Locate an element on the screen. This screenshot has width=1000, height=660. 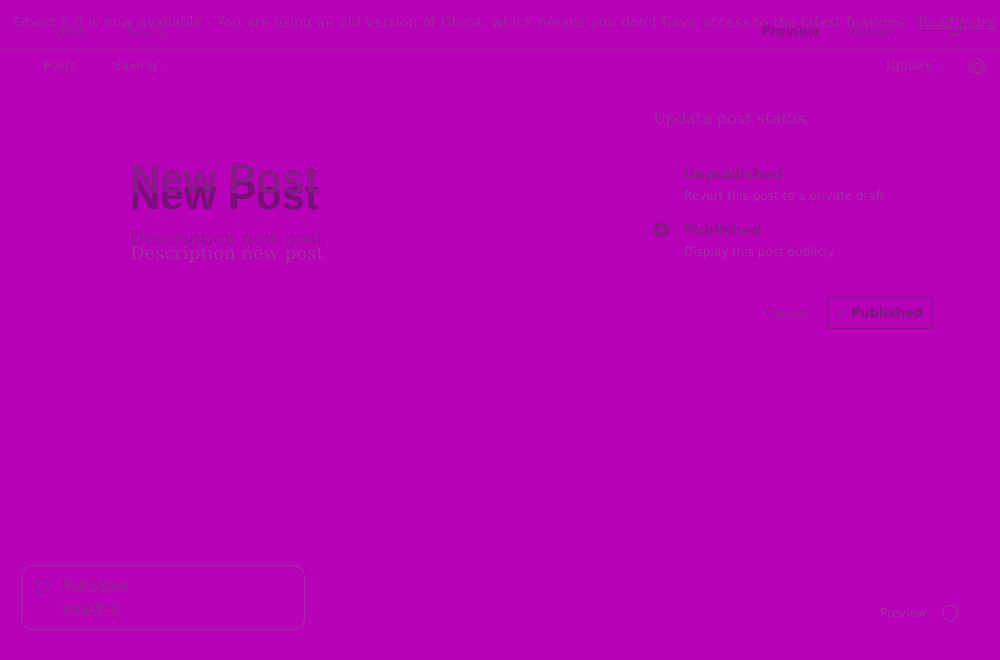
update-dropdown-button: Update ⌄ is located at coordinates (916, 66).